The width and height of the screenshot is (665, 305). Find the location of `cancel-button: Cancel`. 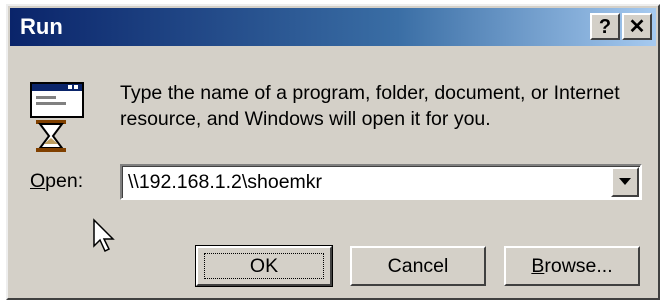

cancel-button: Cancel is located at coordinates (418, 266).